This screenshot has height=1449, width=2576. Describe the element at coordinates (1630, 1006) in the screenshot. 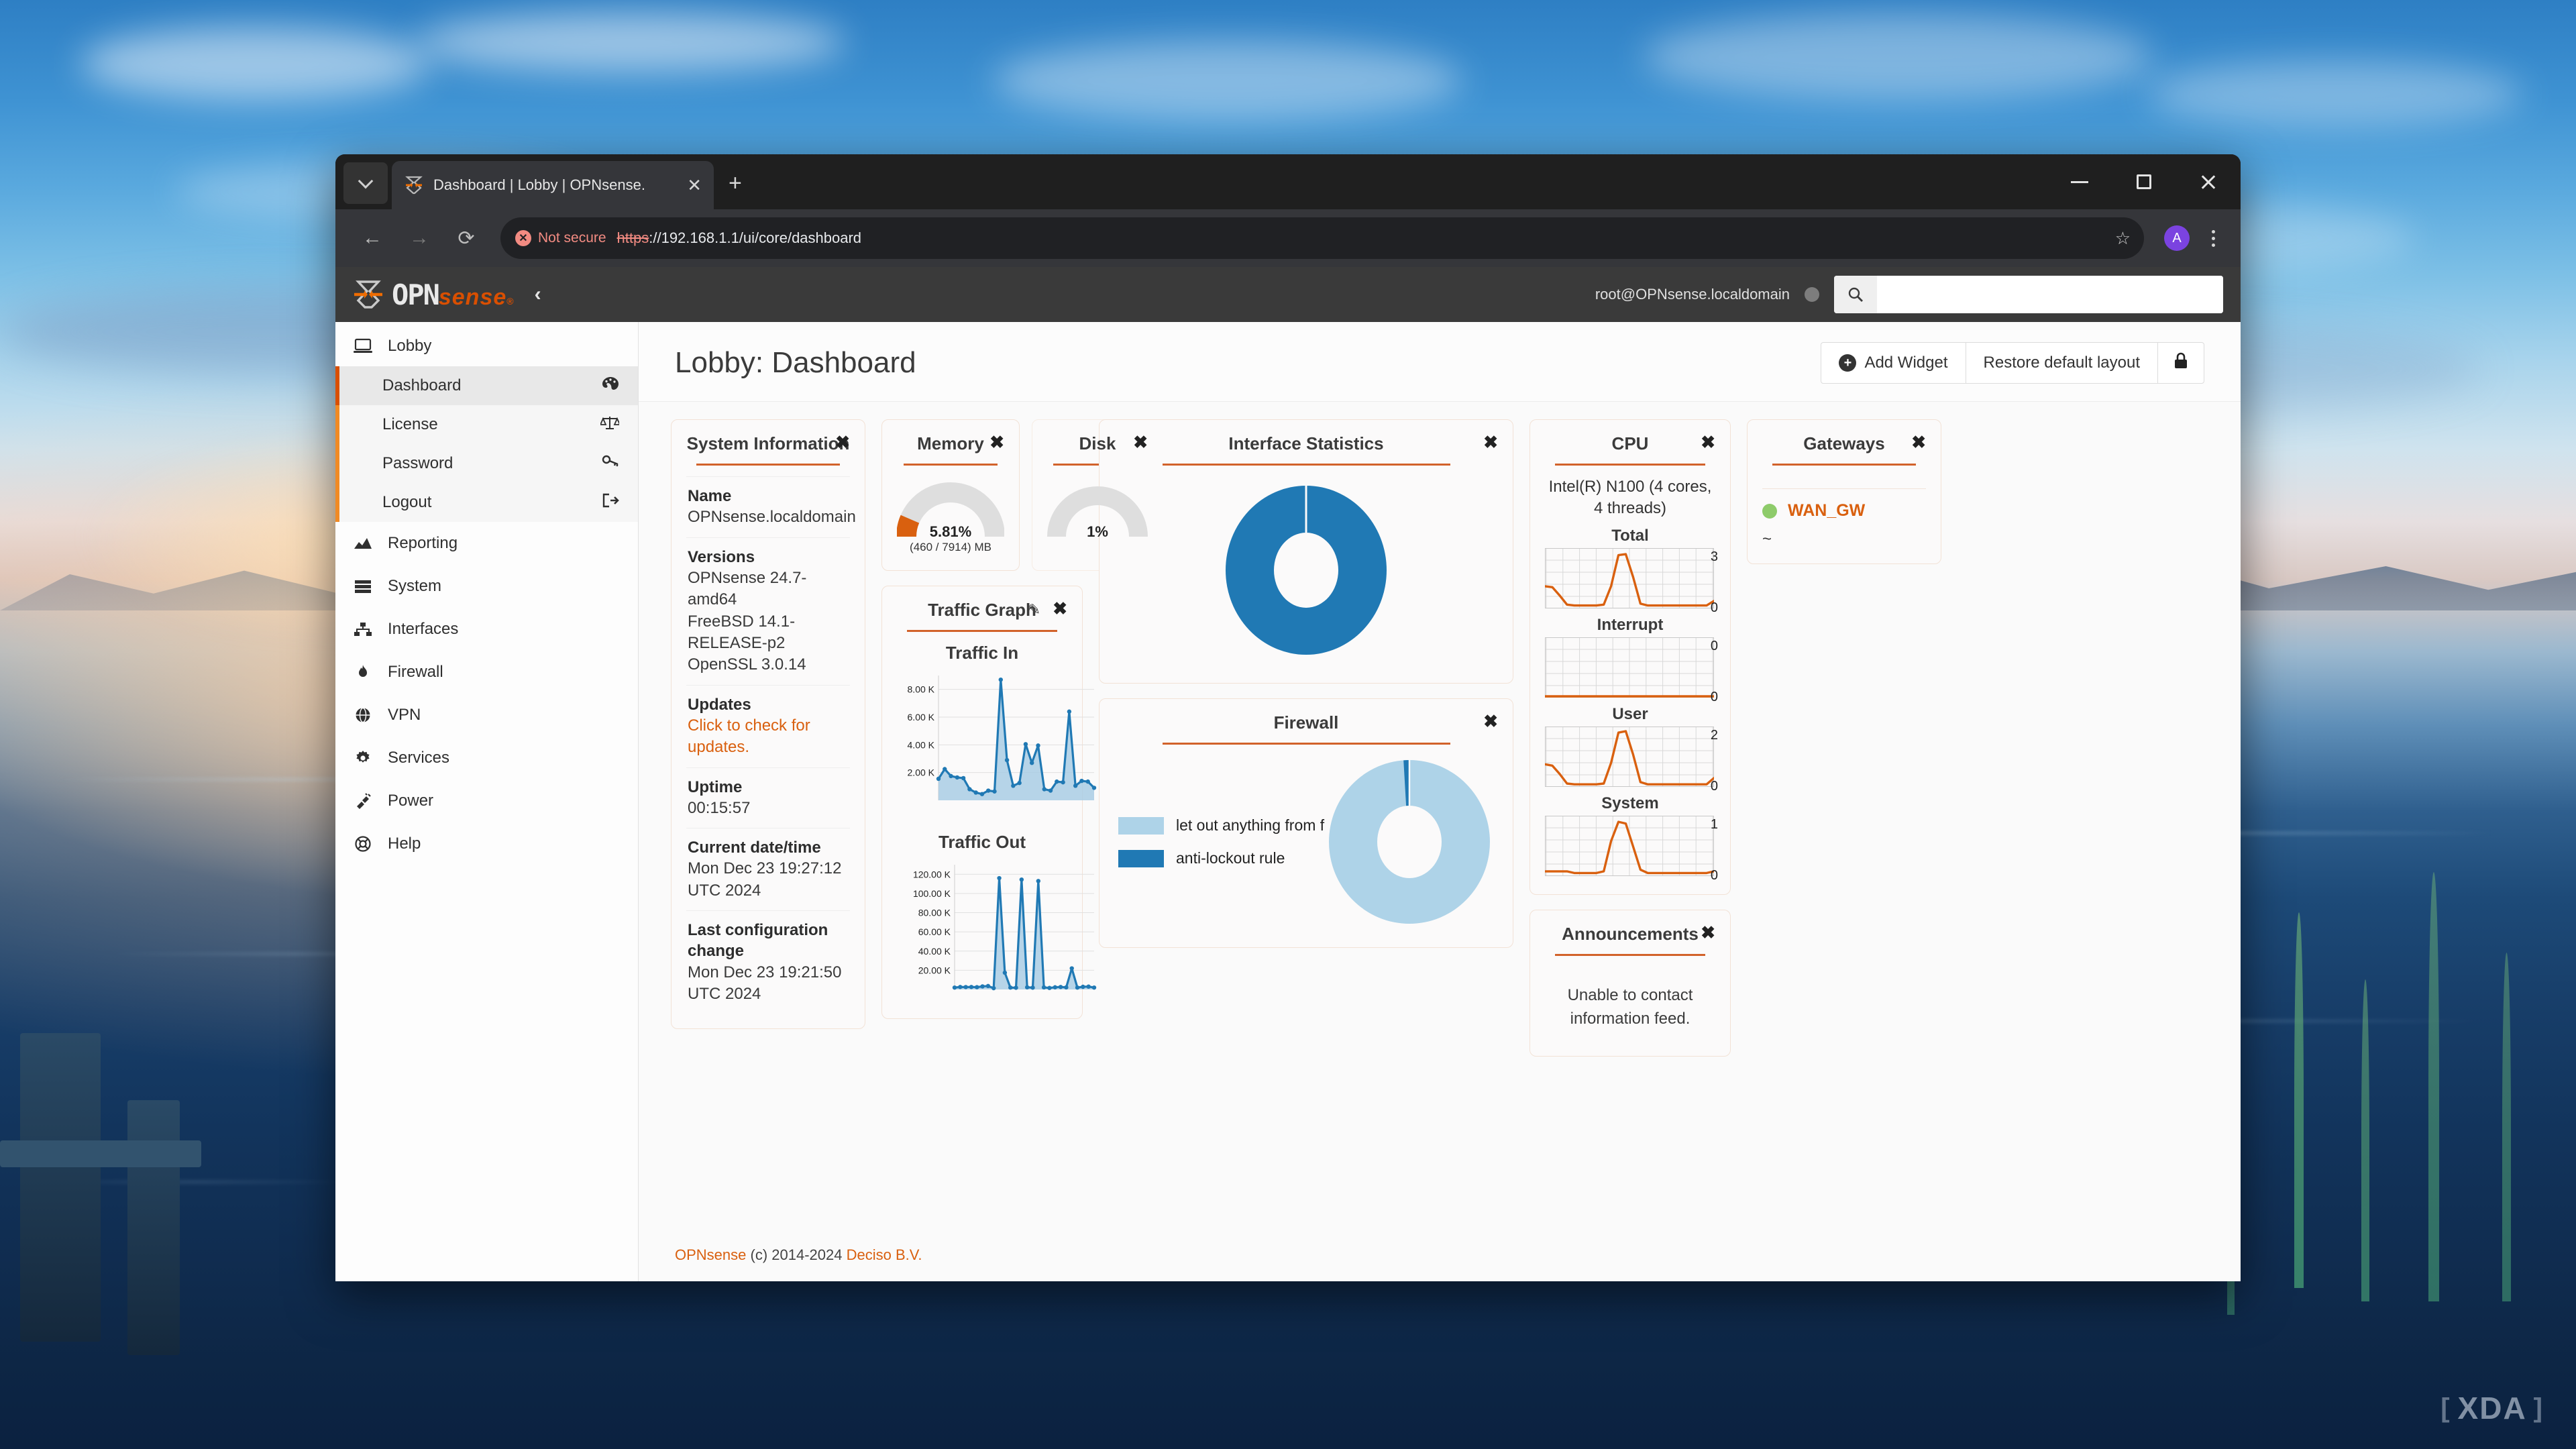

I see `announcements-message: Unable to contact information feed.` at that location.